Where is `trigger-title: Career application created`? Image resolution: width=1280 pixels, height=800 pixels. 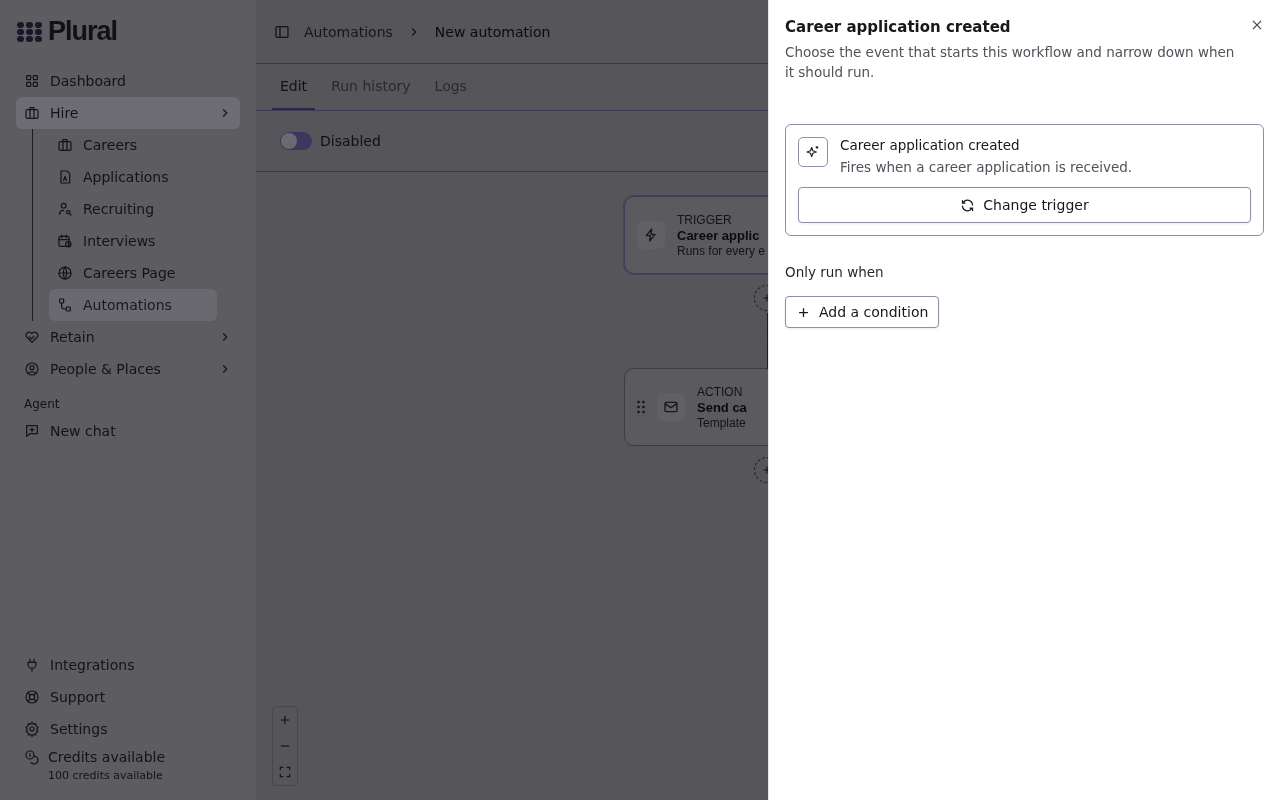
trigger-title: Career application created is located at coordinates (930, 145).